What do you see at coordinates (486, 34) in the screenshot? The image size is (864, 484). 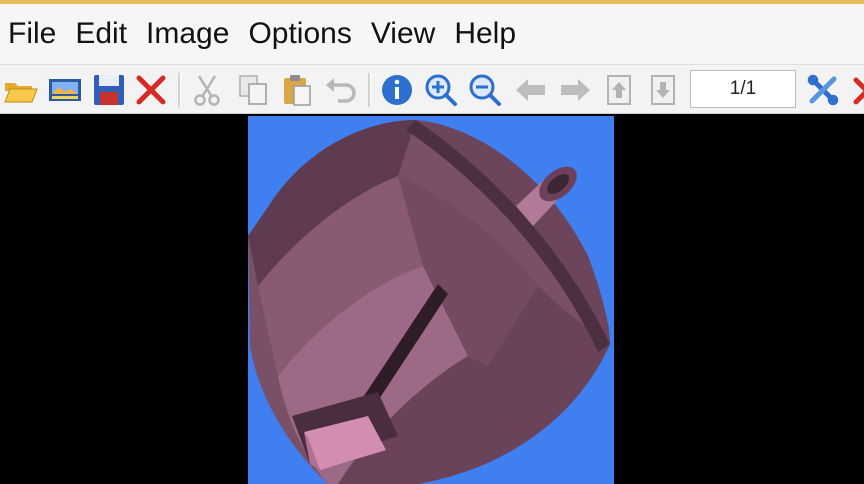 I see `menu-help: Help` at bounding box center [486, 34].